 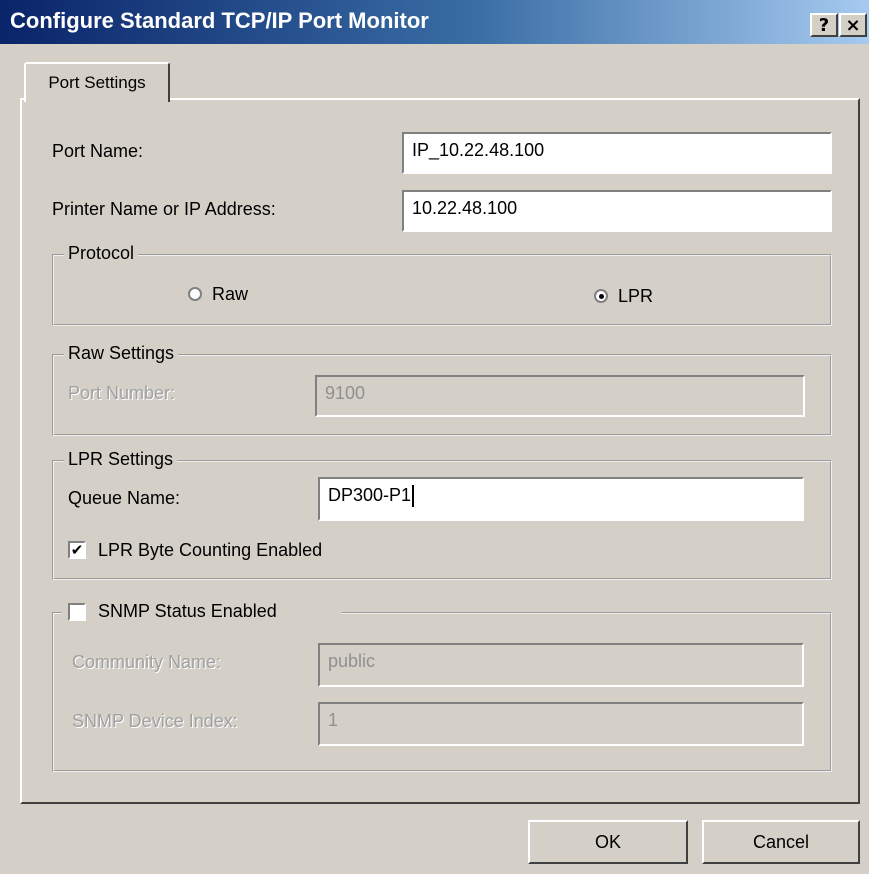 What do you see at coordinates (561, 724) in the screenshot?
I see `snmp-device-index-input: 1` at bounding box center [561, 724].